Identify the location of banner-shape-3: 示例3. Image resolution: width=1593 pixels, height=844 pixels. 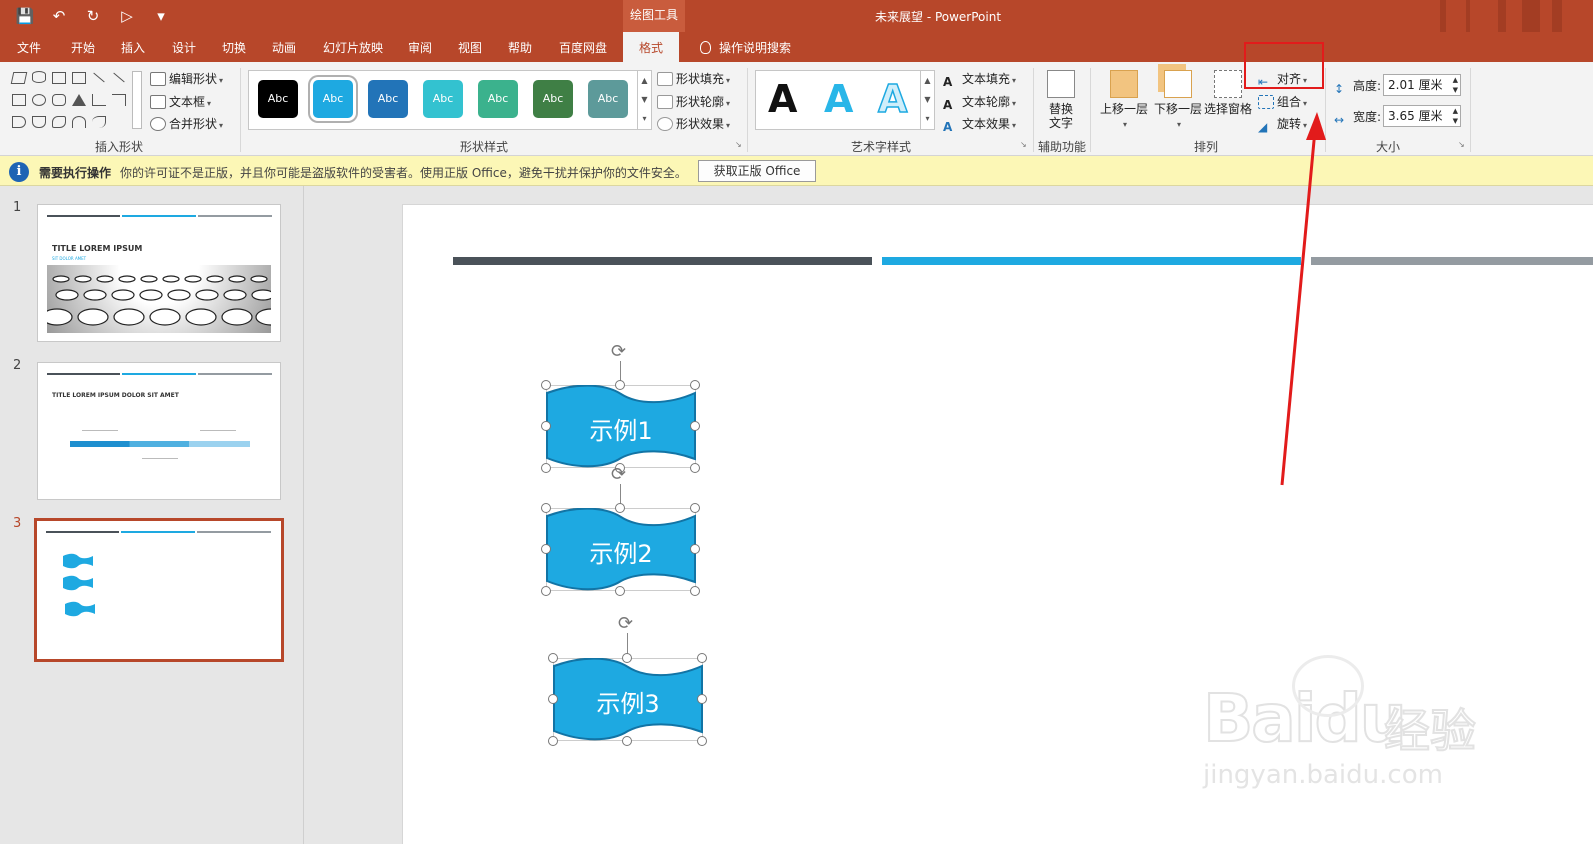
(628, 699).